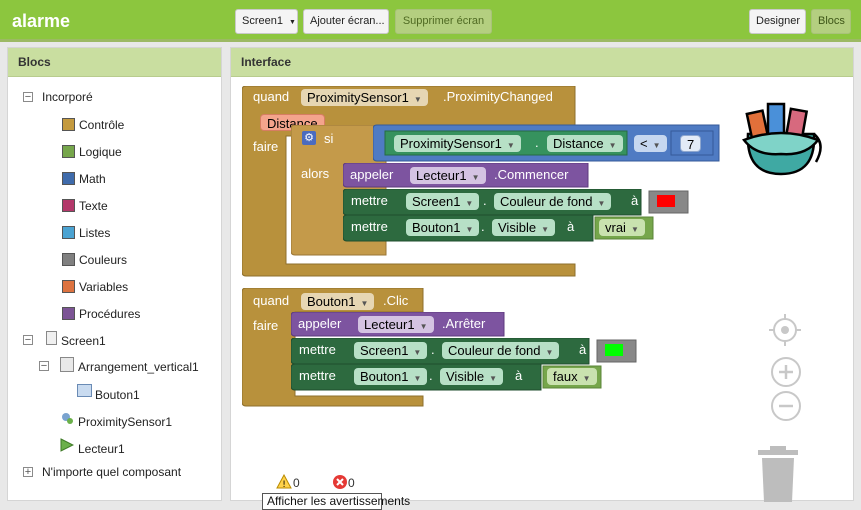  Describe the element at coordinates (329, 138) in the screenshot. I see `if-label: si` at that location.